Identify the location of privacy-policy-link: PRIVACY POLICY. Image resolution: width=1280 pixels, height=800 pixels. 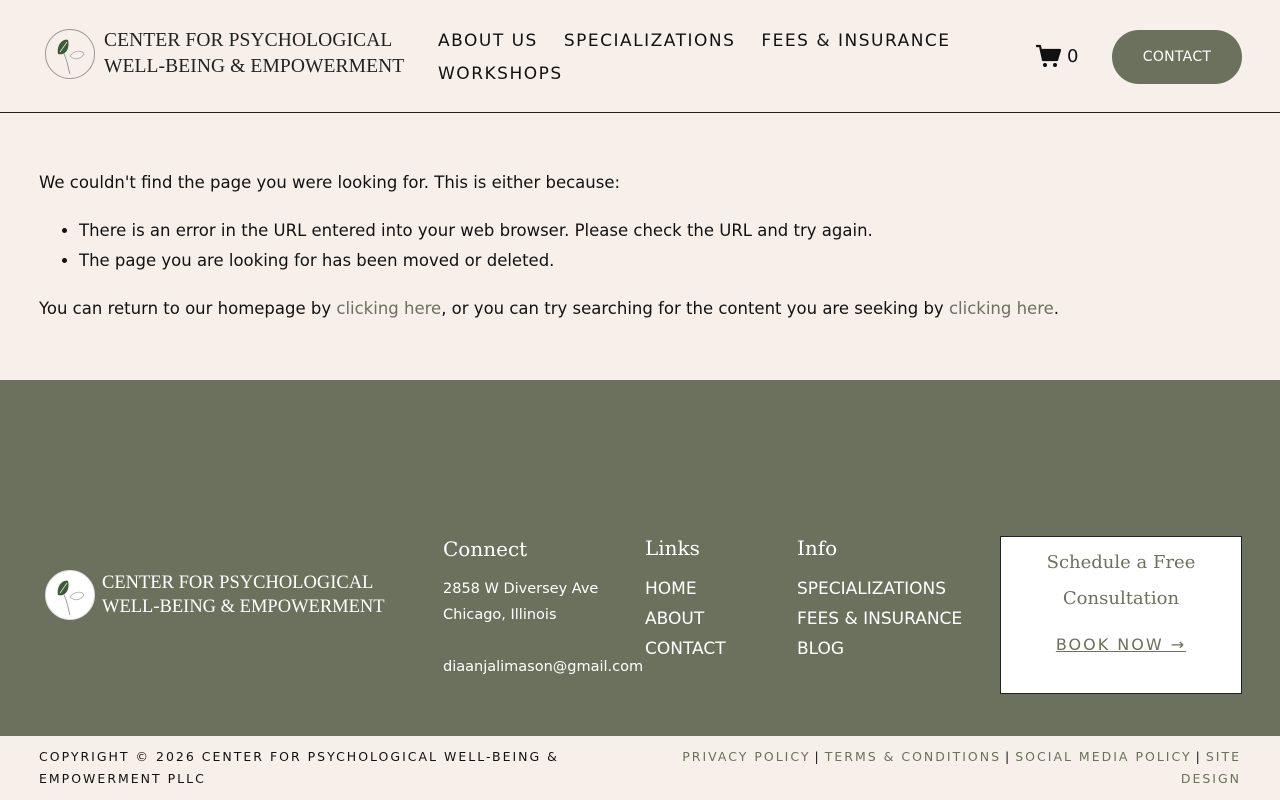
(746, 756).